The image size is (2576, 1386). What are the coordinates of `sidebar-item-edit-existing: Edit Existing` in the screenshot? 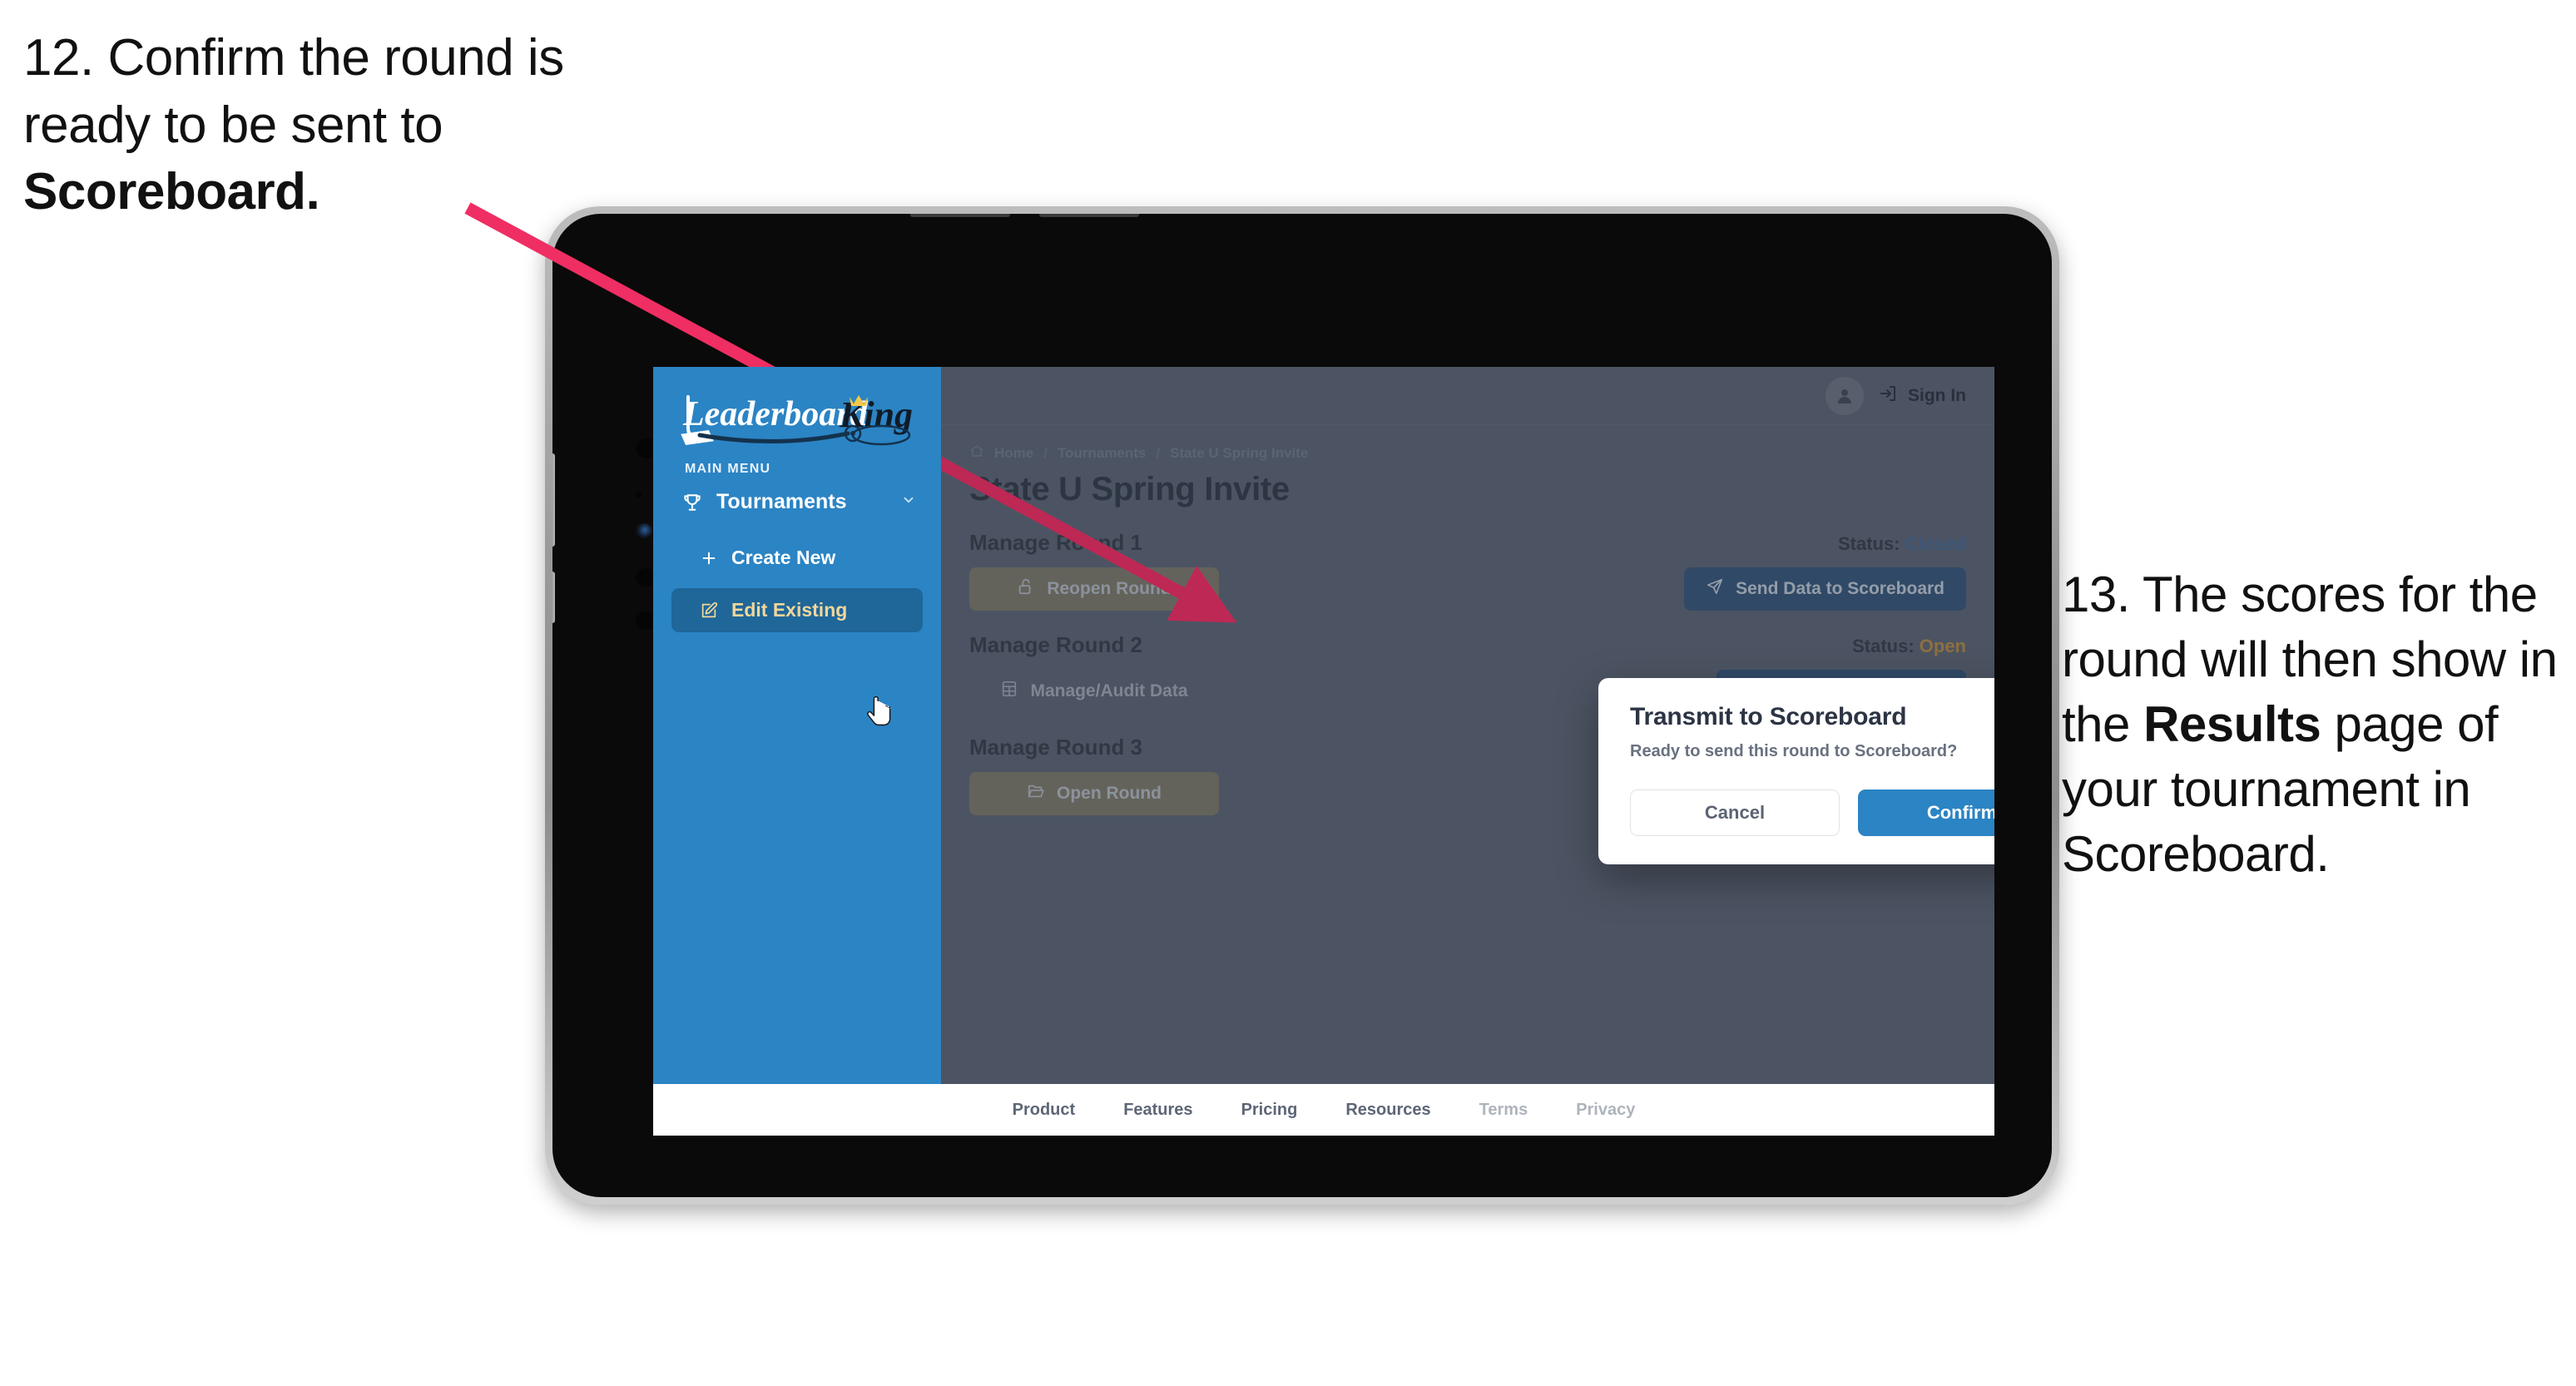 It's located at (797, 610).